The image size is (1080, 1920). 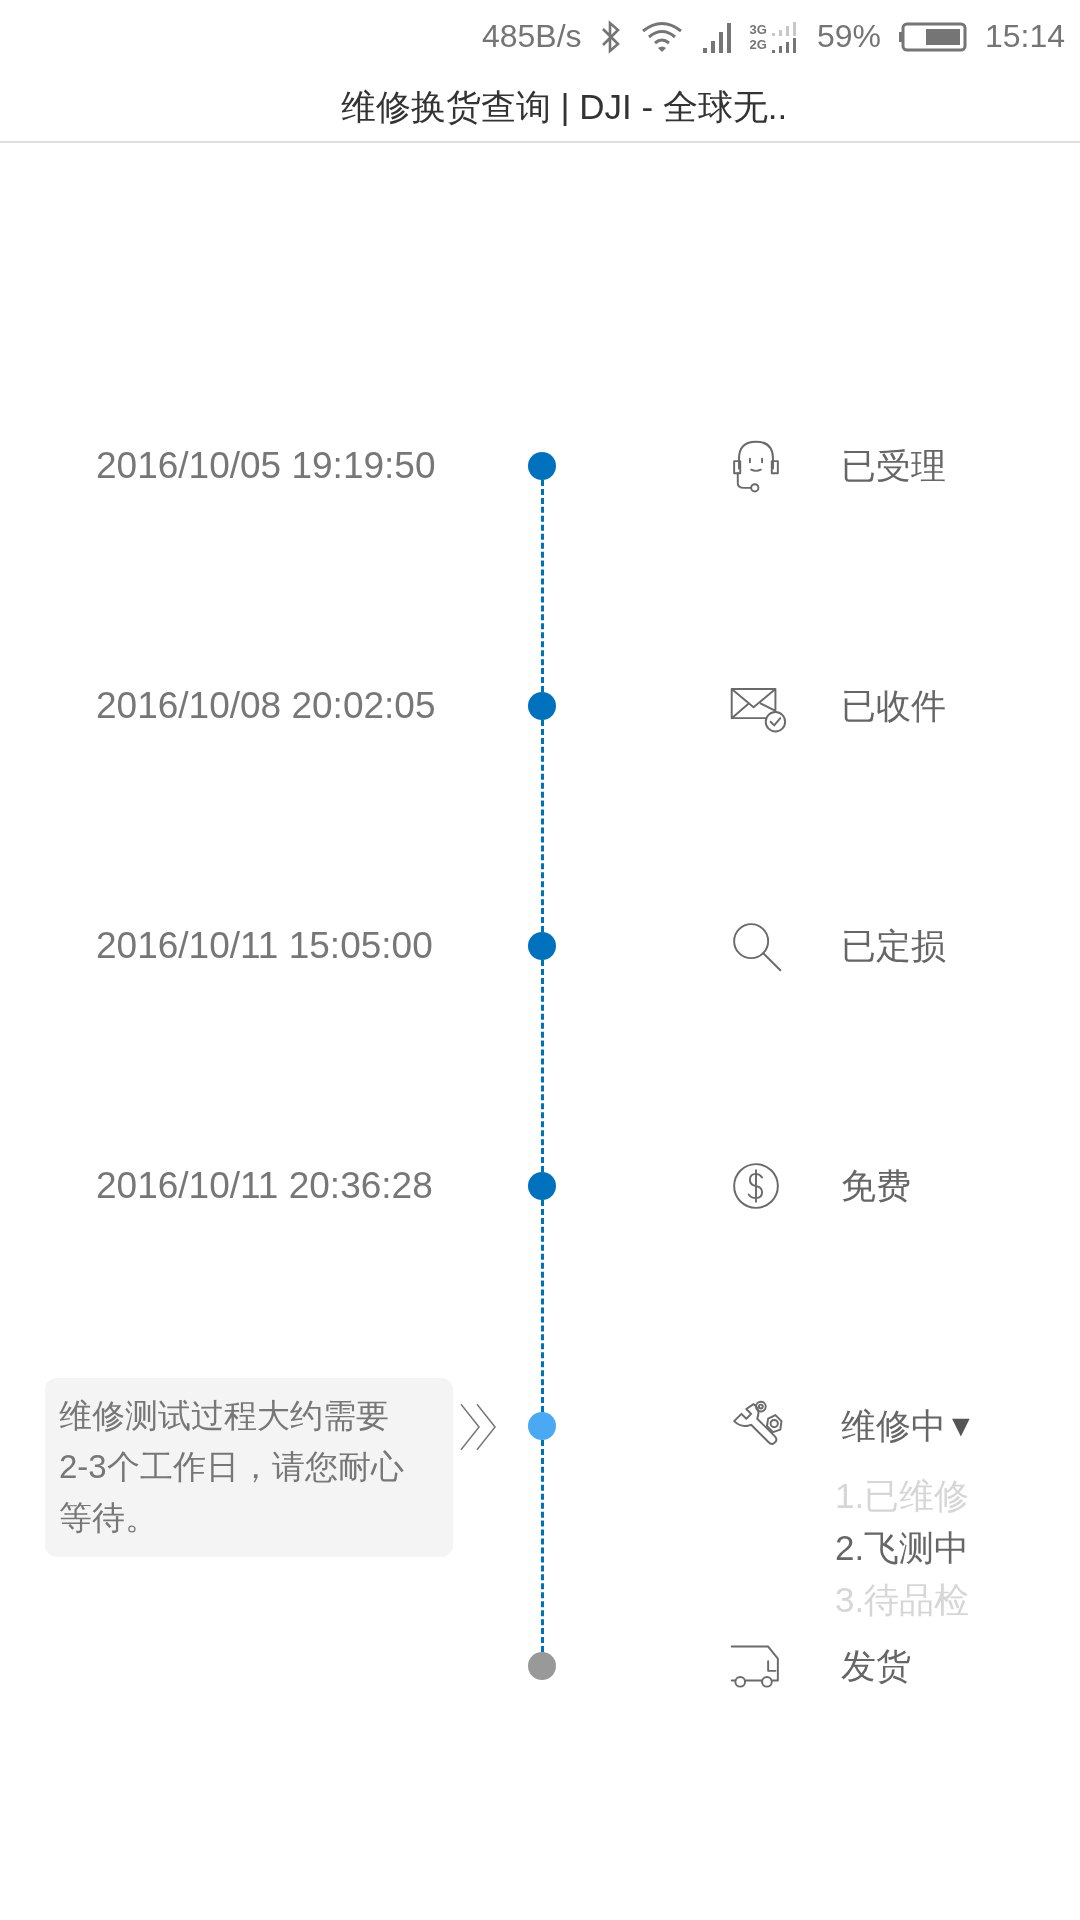 What do you see at coordinates (893, 1425) in the screenshot?
I see `step-label: 维修中` at bounding box center [893, 1425].